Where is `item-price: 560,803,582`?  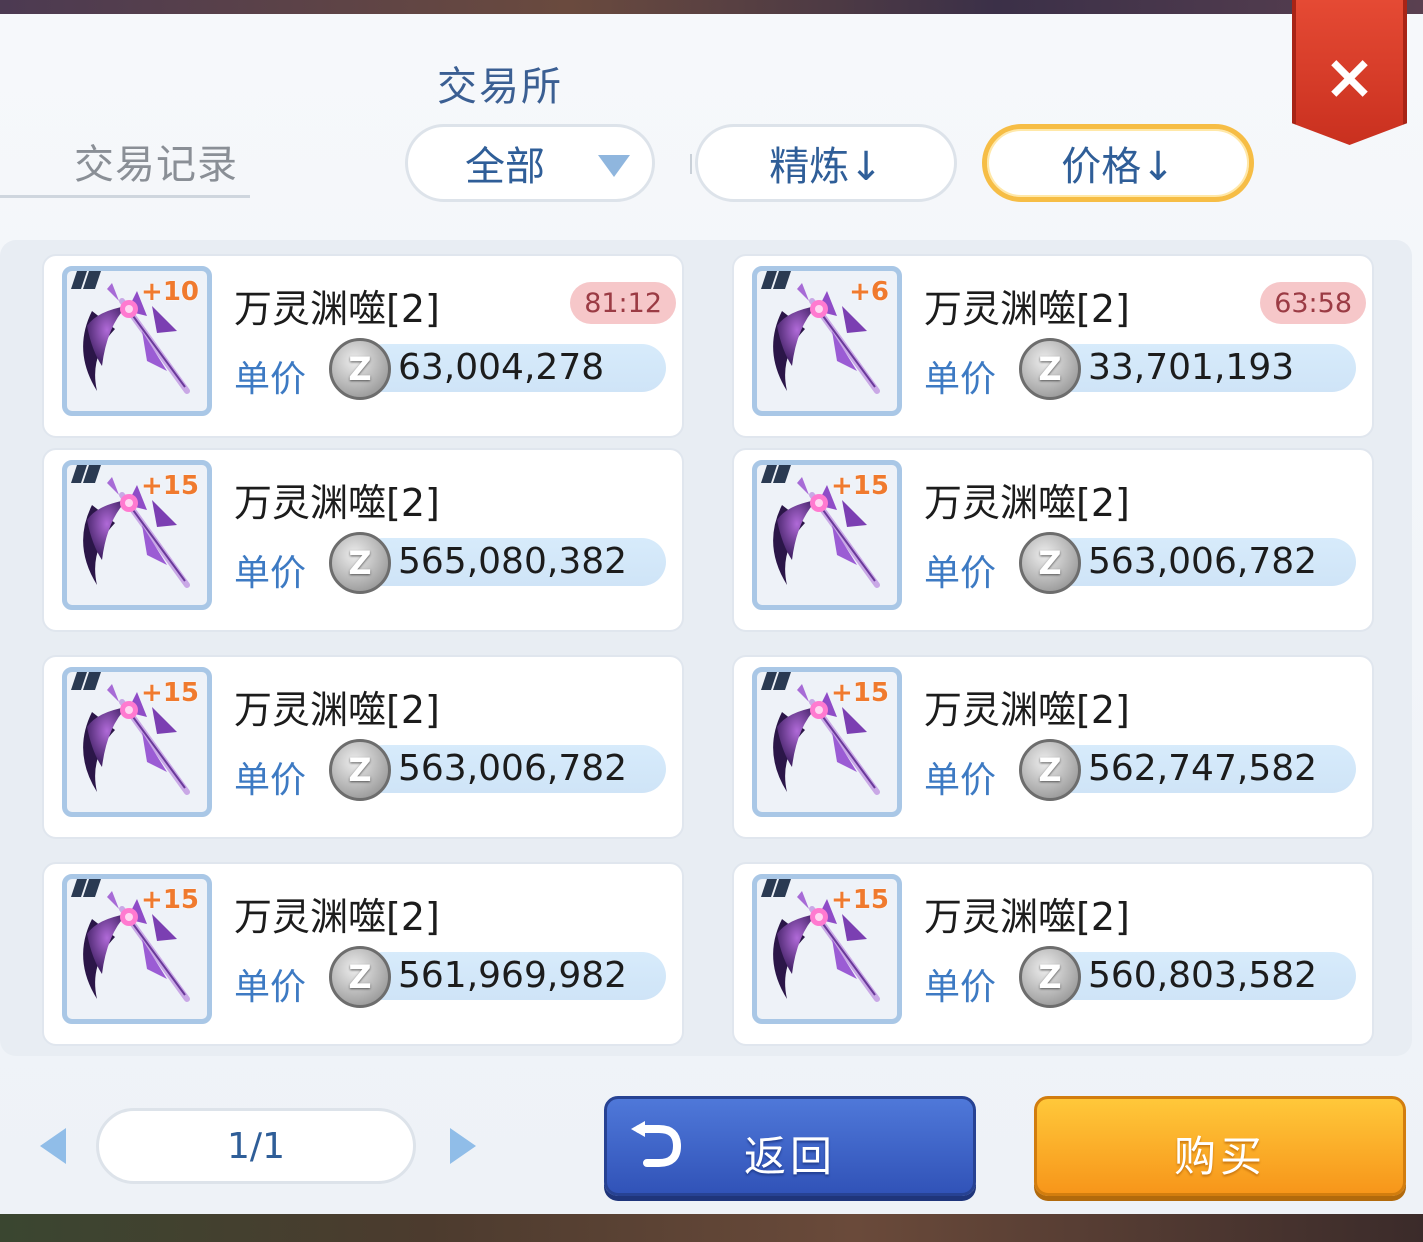 item-price: 560,803,582 is located at coordinates (1203, 975).